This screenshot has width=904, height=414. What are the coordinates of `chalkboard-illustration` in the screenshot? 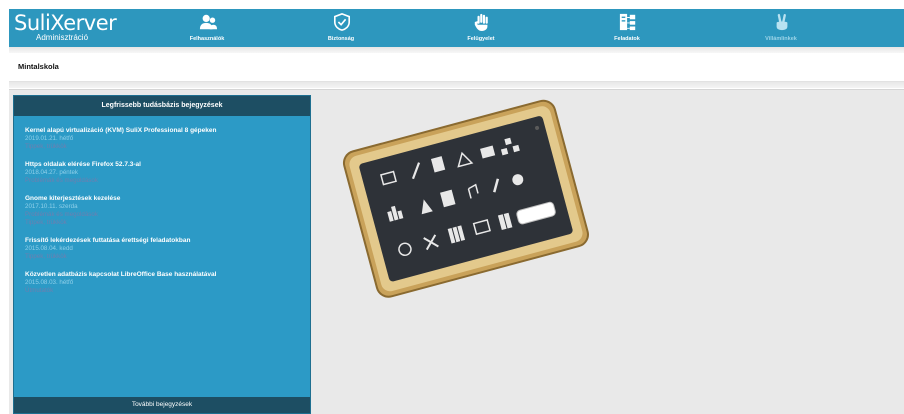 It's located at (465, 198).